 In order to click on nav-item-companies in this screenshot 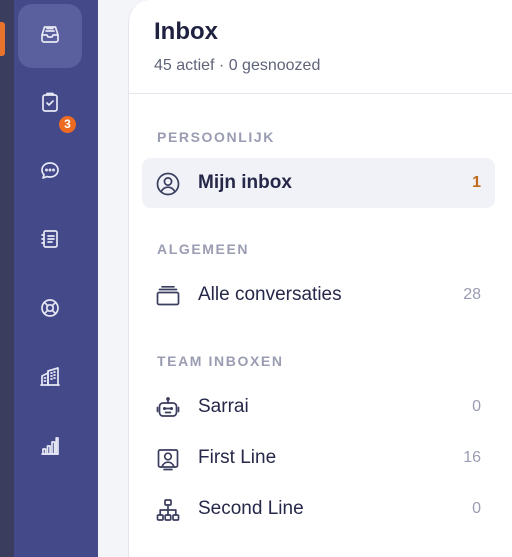, I will do `click(50, 379)`.